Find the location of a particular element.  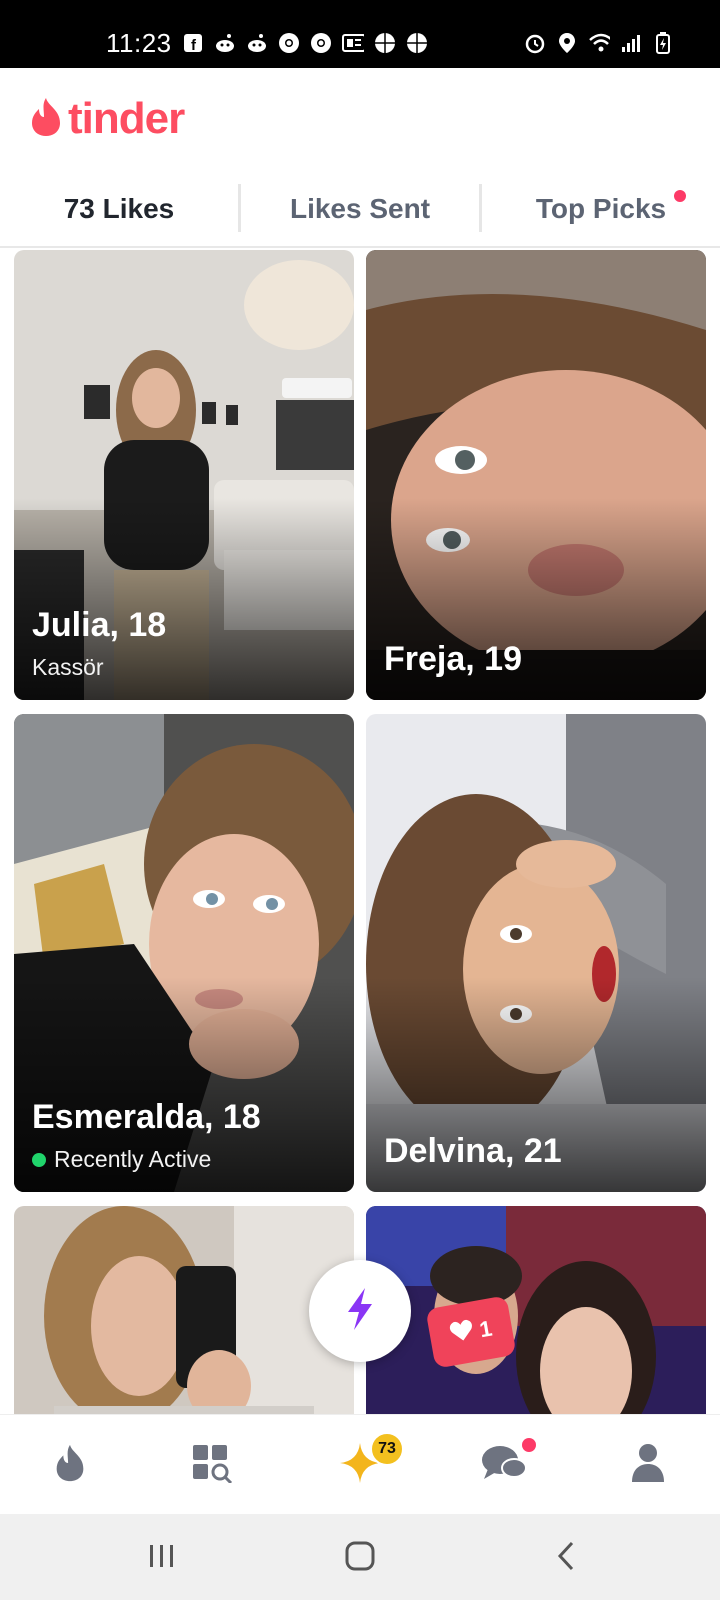

chat-icon is located at coordinates (504, 1465).